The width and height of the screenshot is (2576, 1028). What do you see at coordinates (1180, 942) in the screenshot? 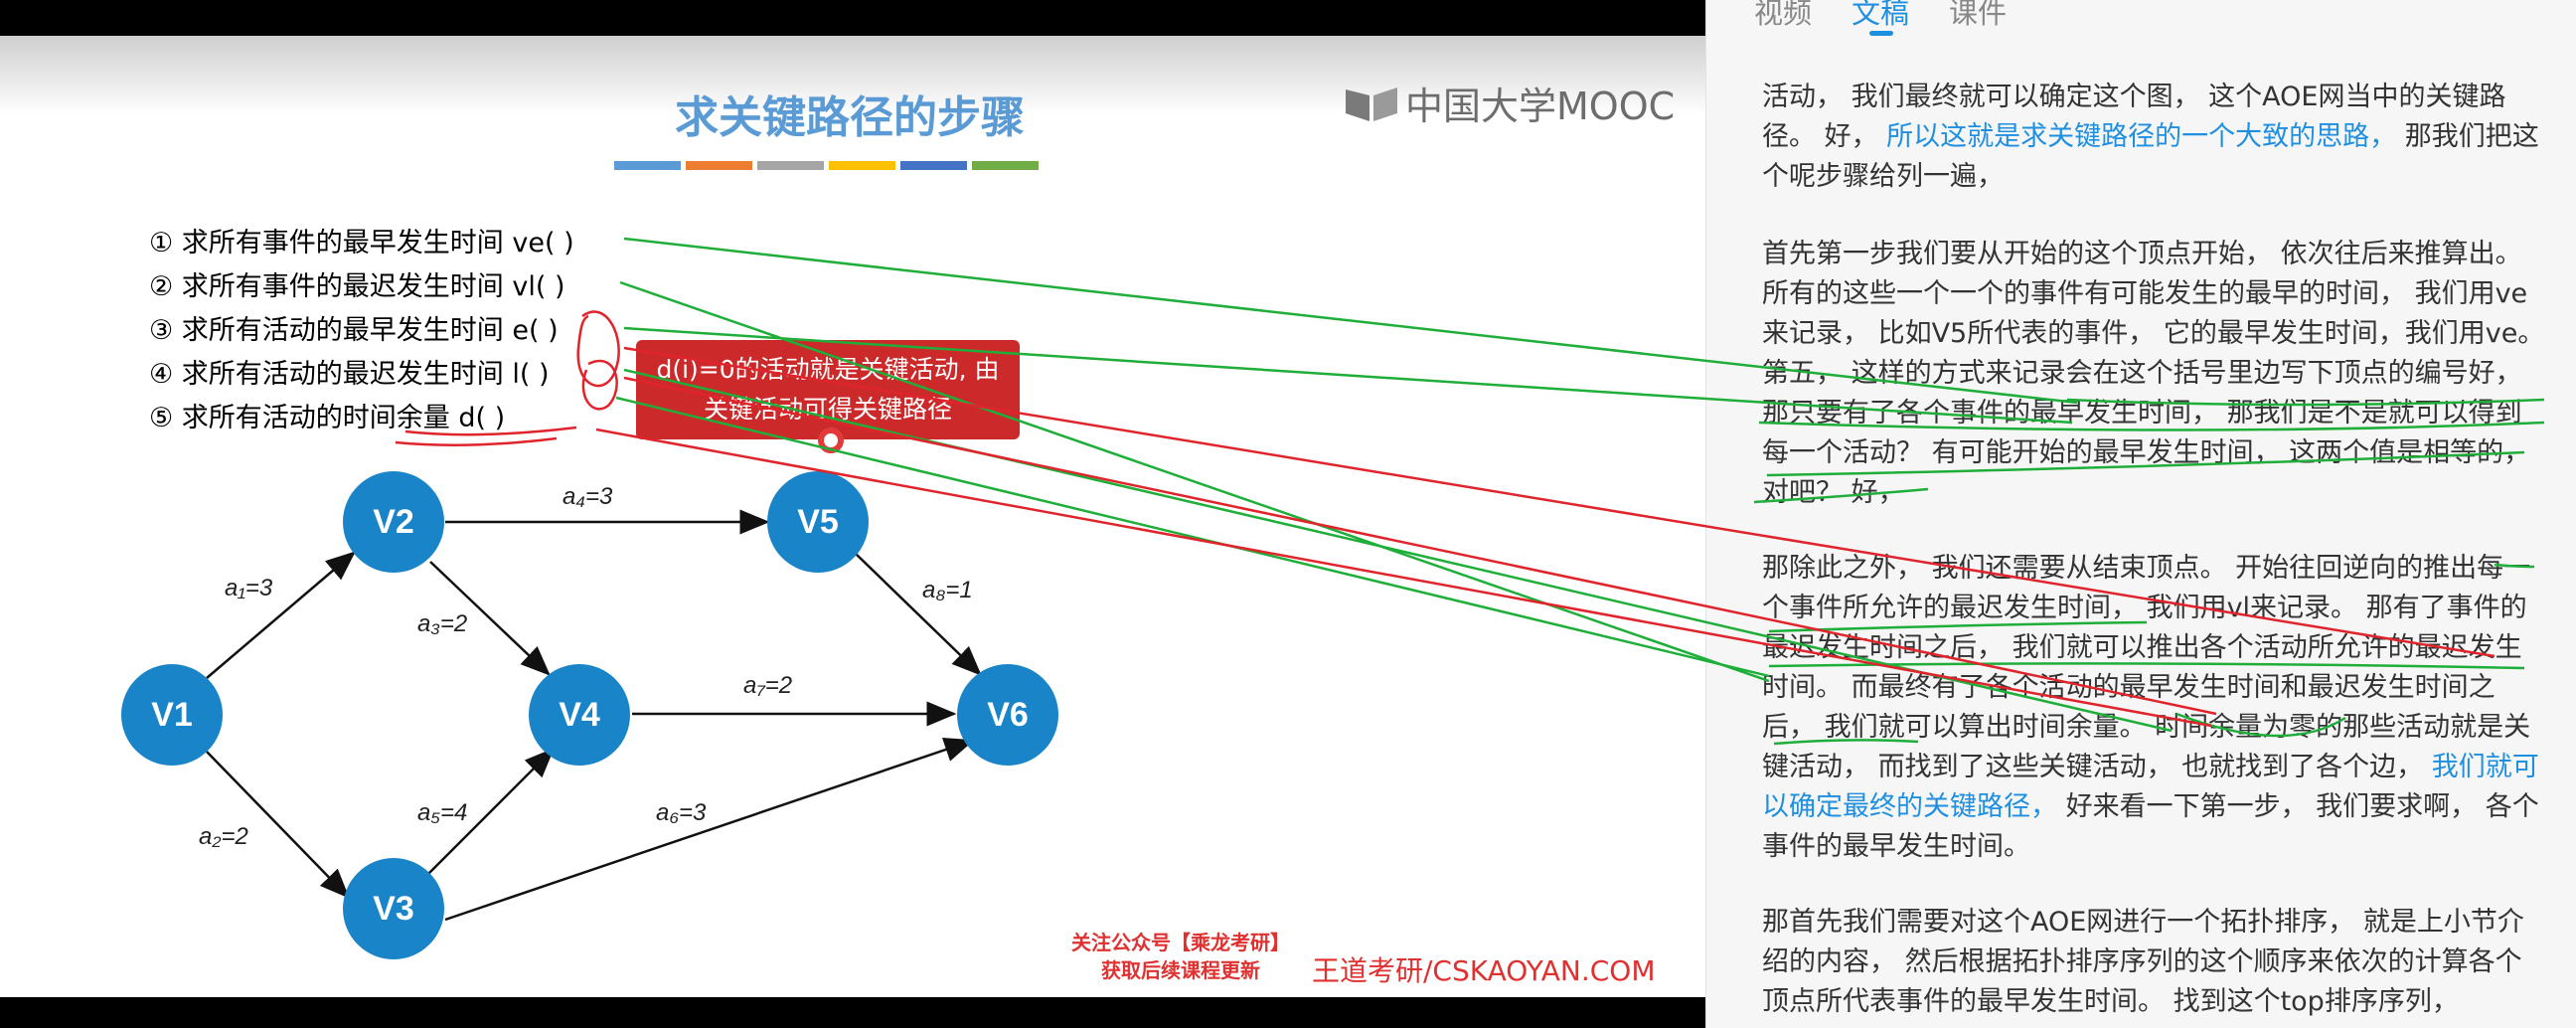
I see `promo-line-1: 关注公众号【乘龙考研】` at bounding box center [1180, 942].